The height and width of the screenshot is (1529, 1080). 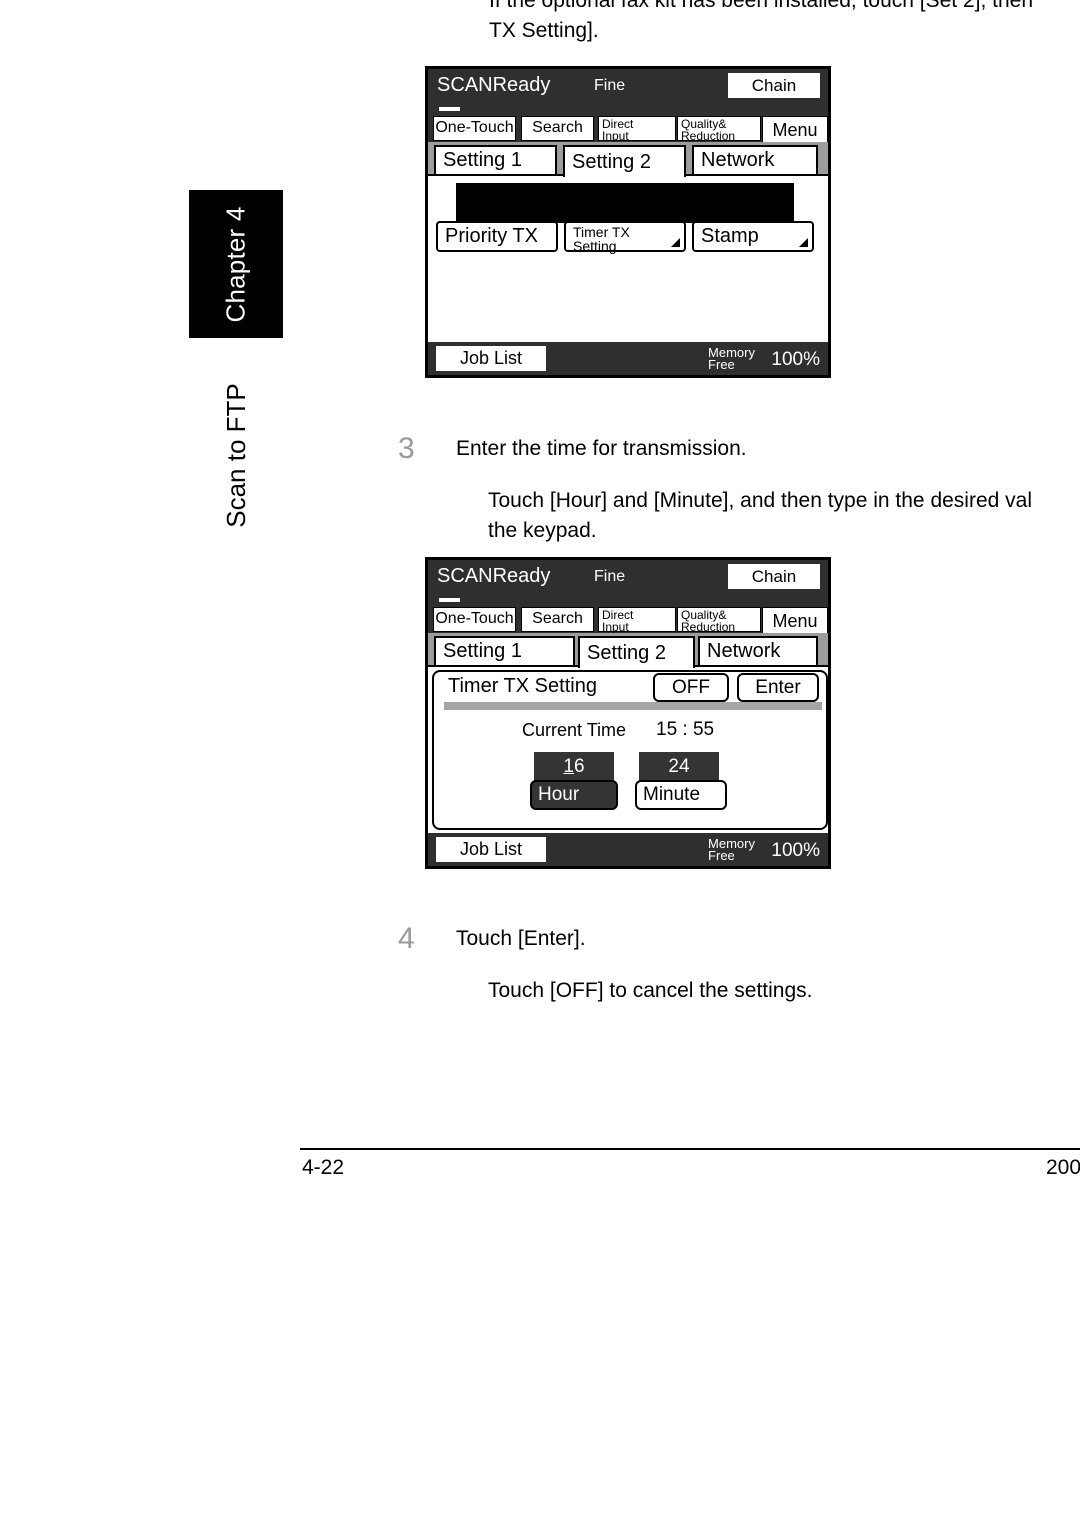 What do you see at coordinates (615, 627) in the screenshot?
I see `screen2-direct-input-line2: Input` at bounding box center [615, 627].